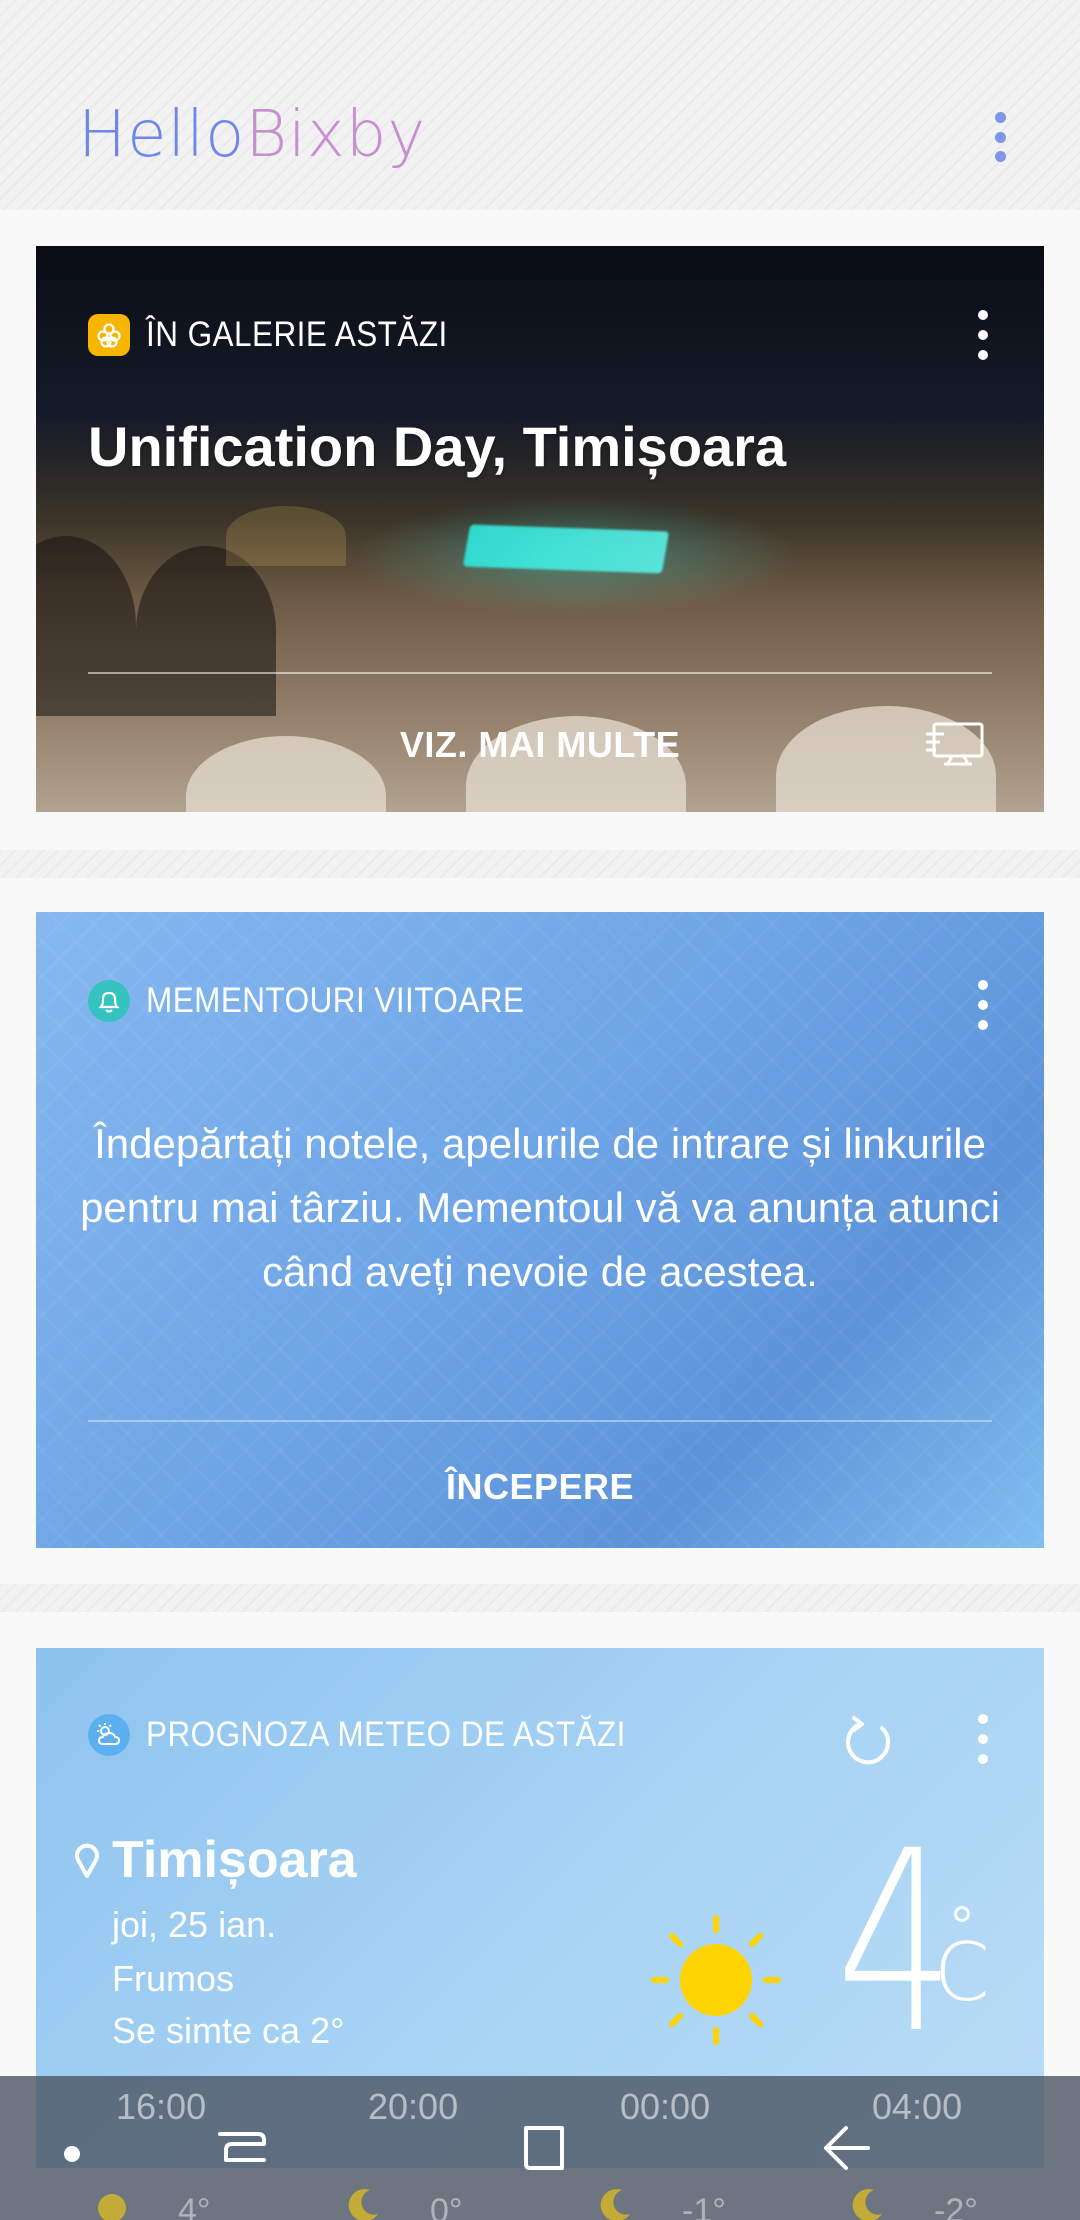 The width and height of the screenshot is (1080, 2220). Describe the element at coordinates (446, 2206) in the screenshot. I see `forecast-temp: 0°` at that location.